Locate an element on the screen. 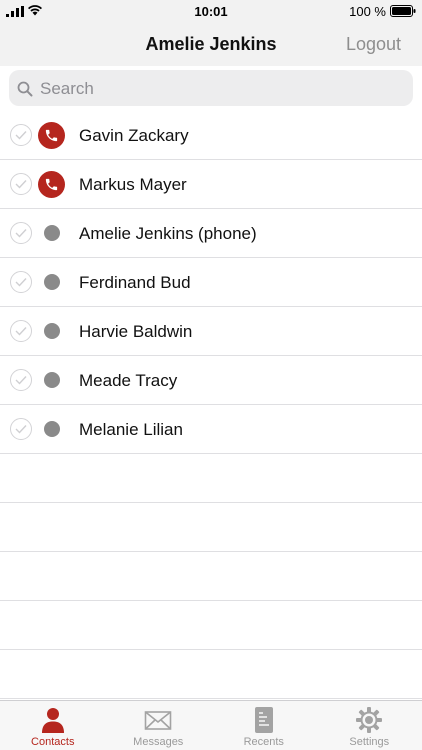 The height and width of the screenshot is (750, 422). contact-name: Amelie Jenkins (phone) is located at coordinates (168, 233).